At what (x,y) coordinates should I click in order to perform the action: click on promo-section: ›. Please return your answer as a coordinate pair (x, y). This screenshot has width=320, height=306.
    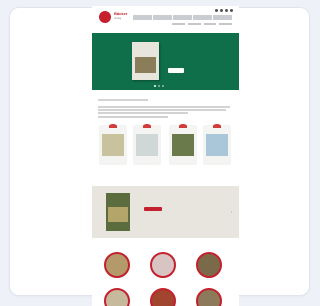
    Looking at the image, I should click on (165, 212).